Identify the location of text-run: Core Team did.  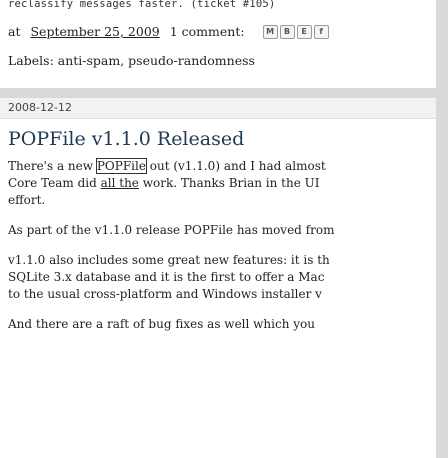
(54, 183).